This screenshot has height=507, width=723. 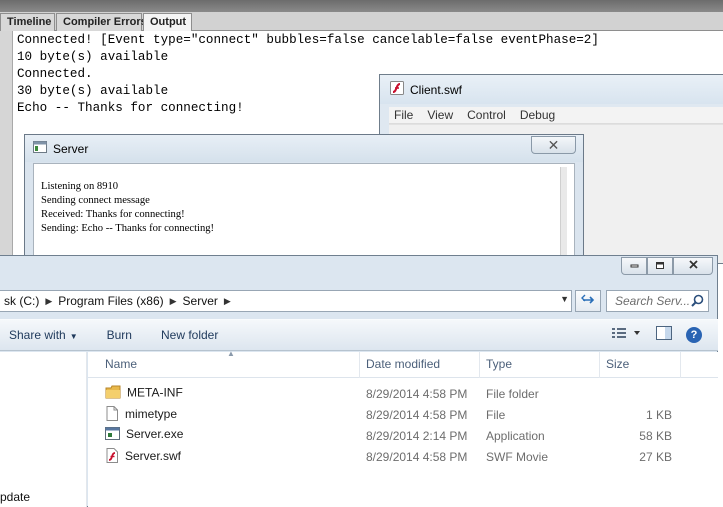 I want to click on log-line: Listening on 8910, so click(x=80, y=186).